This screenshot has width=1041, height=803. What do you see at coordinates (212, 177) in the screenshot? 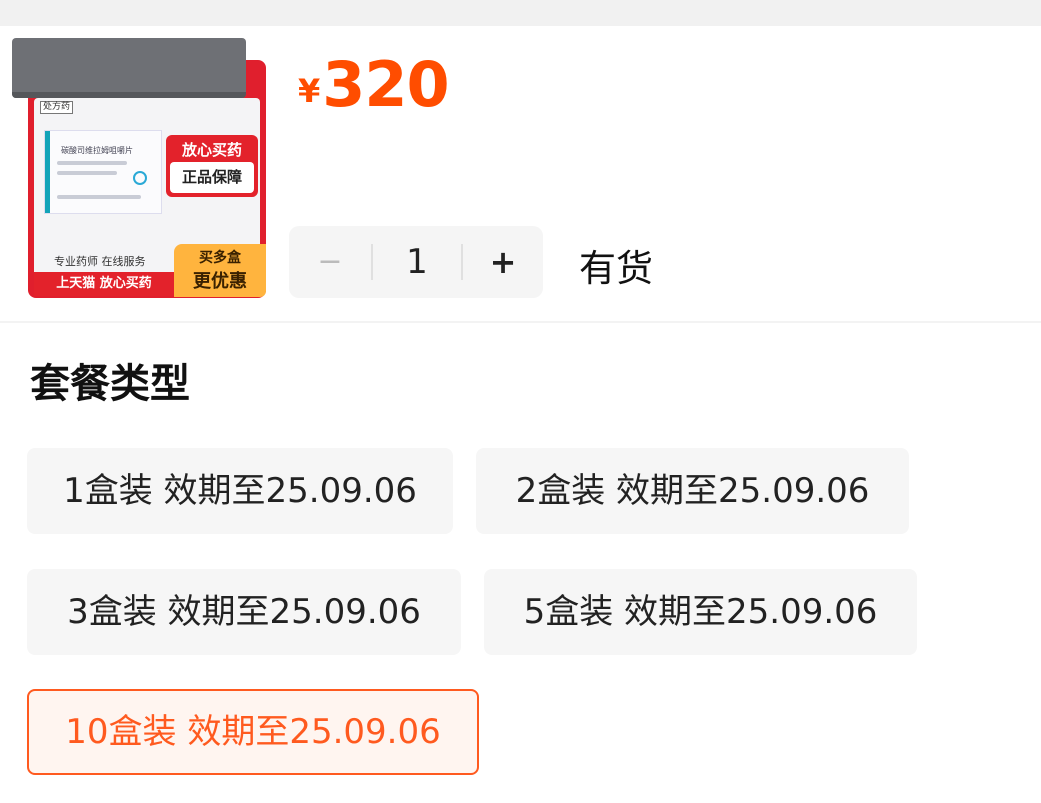
I see `badge-subtitle: 正品保障` at bounding box center [212, 177].